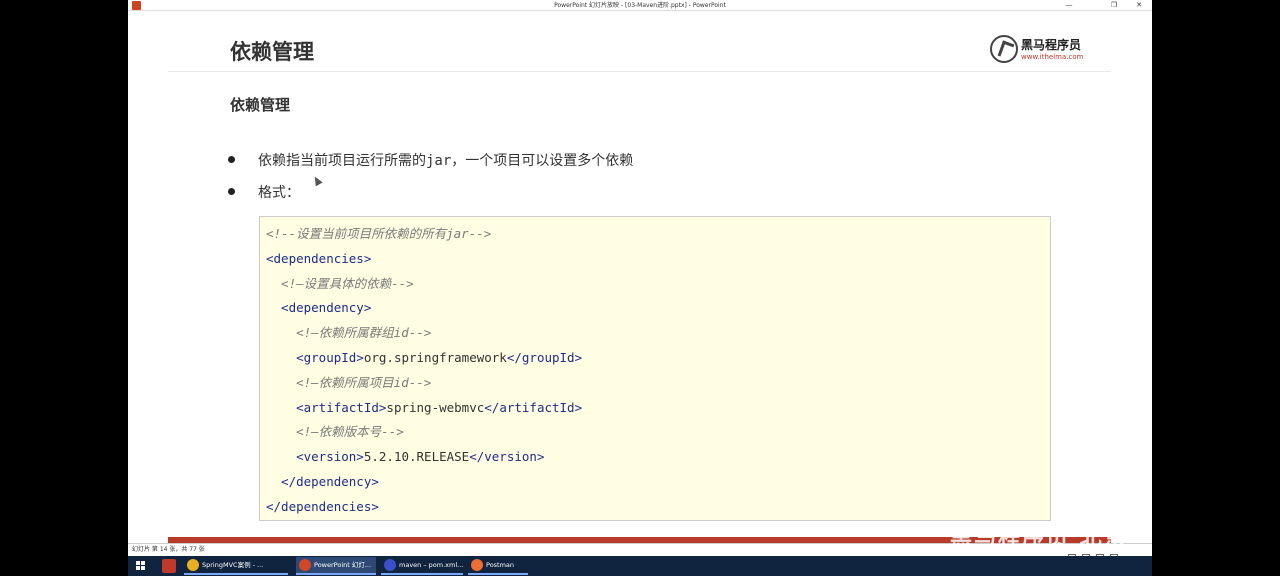 Image resolution: width=1280 pixels, height=576 pixels. I want to click on slide-counter: 幻灯片 第 14 张，共 77 张, so click(168, 549).